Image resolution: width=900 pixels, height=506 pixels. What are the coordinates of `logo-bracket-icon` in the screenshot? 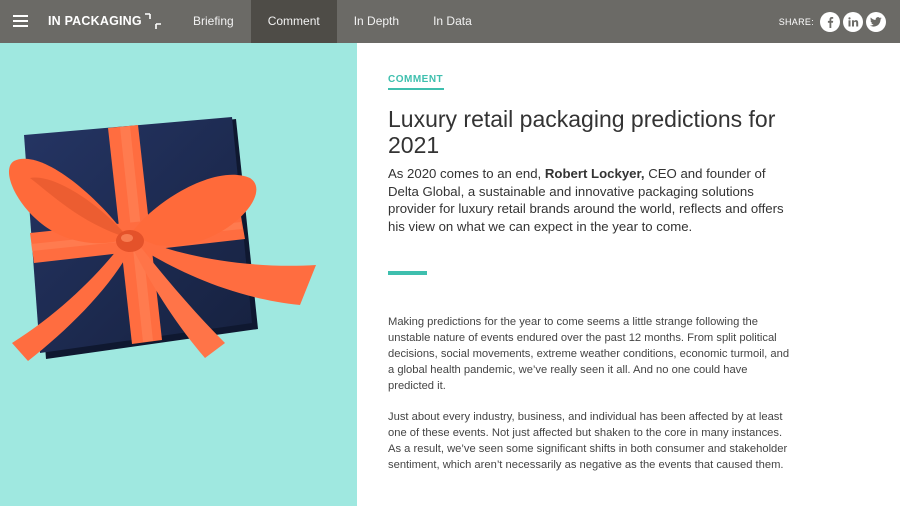 It's located at (153, 21).